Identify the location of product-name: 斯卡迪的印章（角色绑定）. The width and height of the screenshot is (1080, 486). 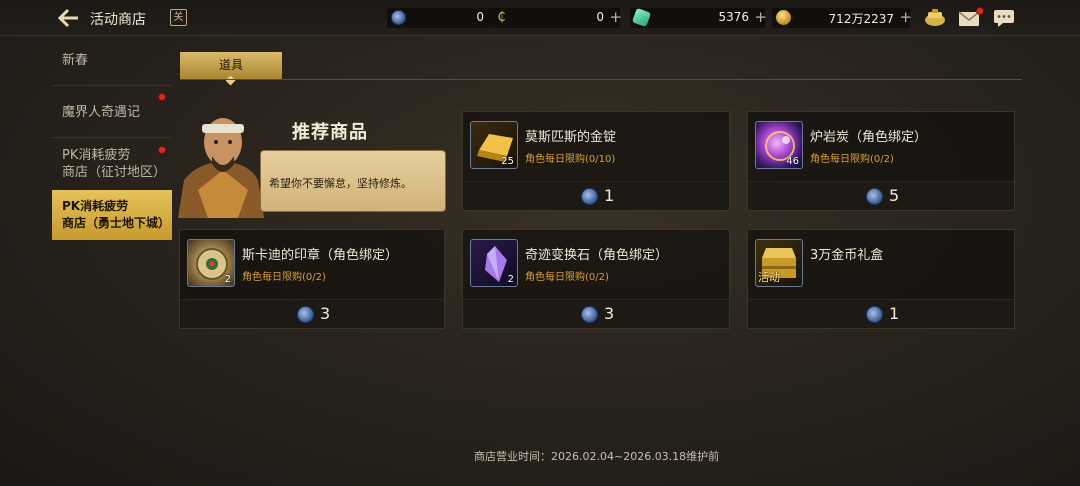
(320, 255).